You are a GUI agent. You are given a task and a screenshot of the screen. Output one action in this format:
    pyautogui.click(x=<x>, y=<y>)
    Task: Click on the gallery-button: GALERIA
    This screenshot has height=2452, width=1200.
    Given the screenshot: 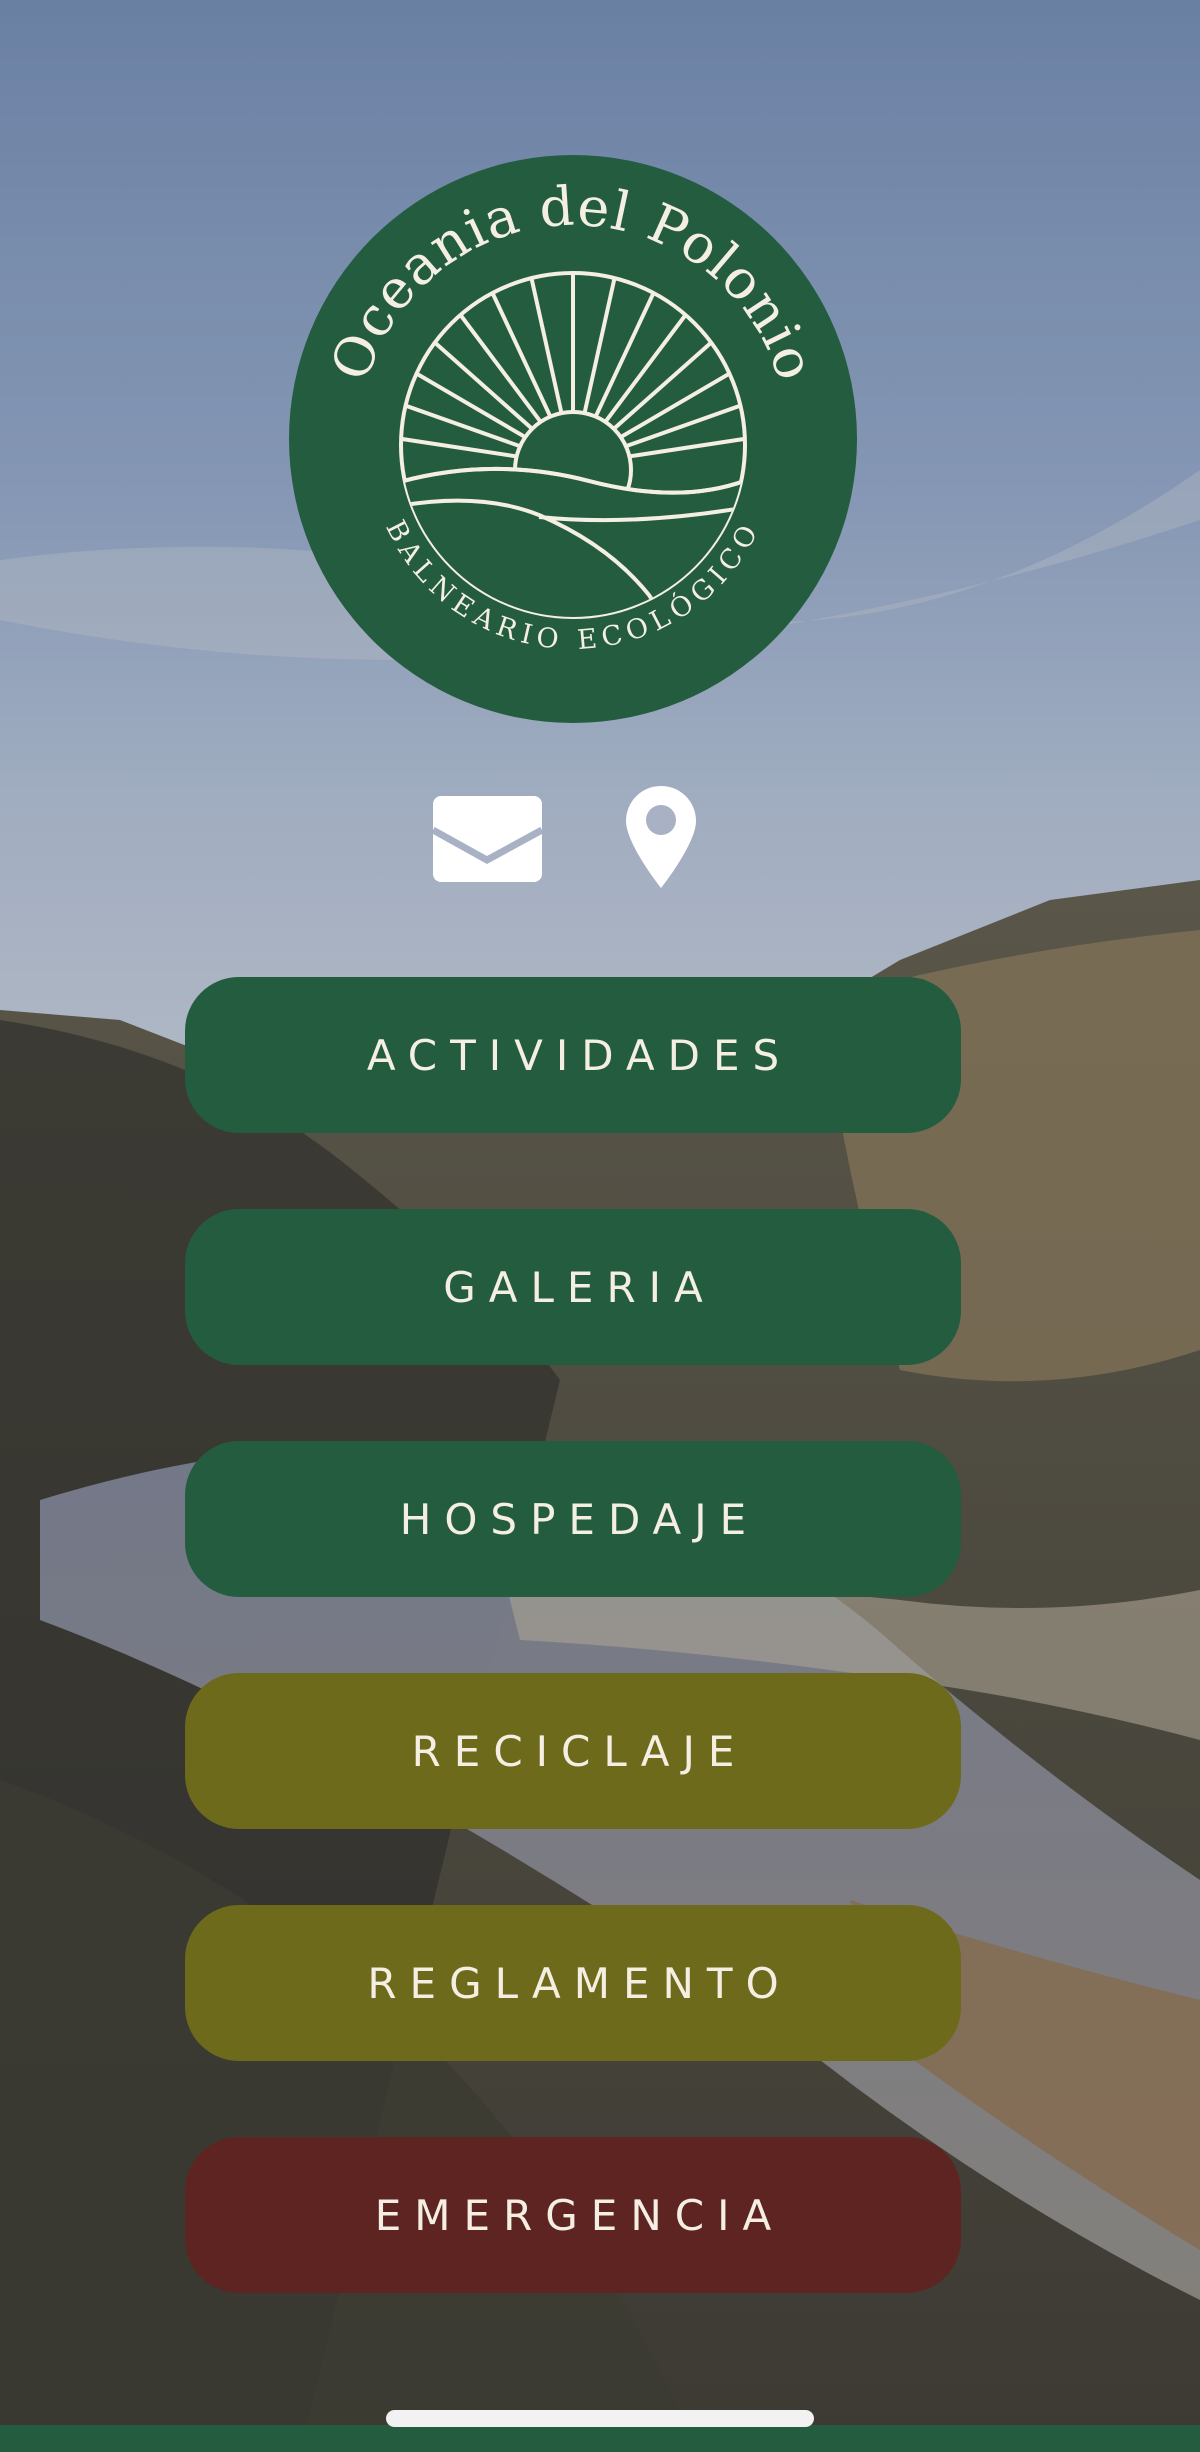 What is the action you would take?
    pyautogui.click(x=573, y=1287)
    